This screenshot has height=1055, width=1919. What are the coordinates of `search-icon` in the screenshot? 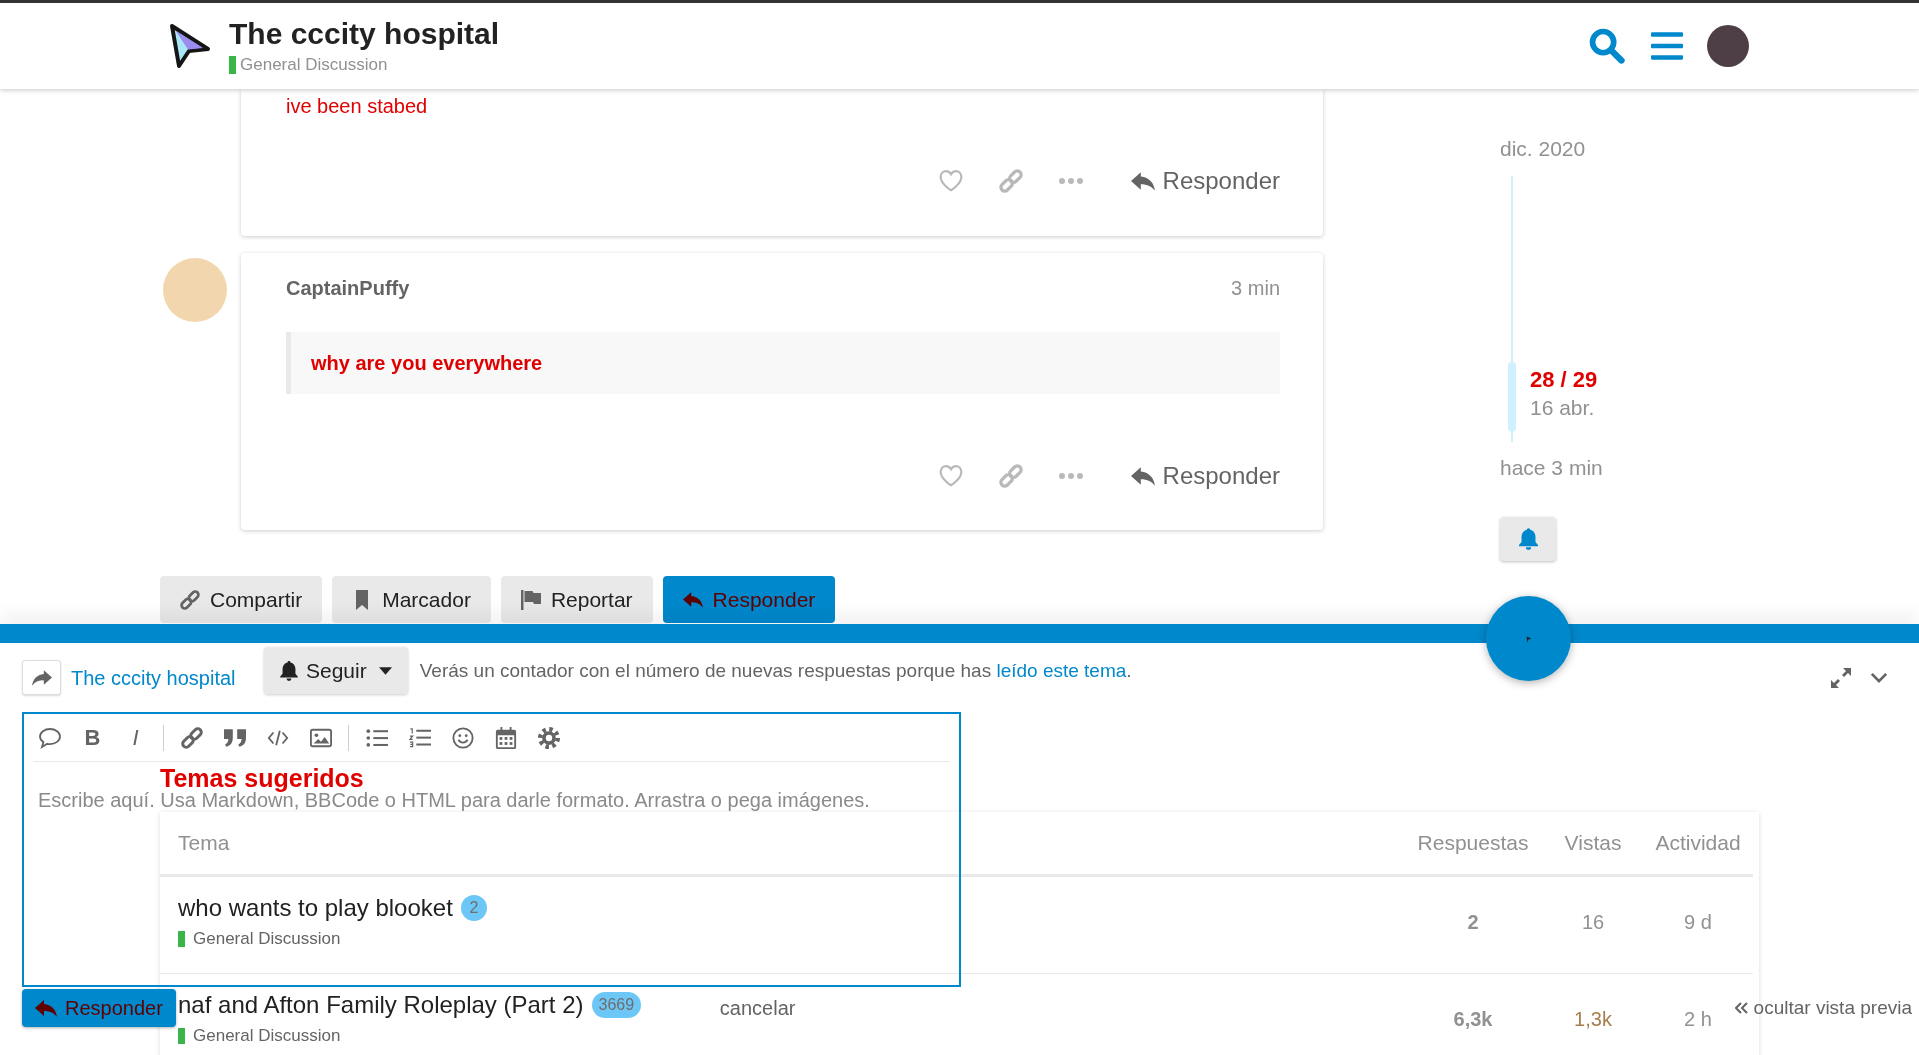 It's located at (1607, 46).